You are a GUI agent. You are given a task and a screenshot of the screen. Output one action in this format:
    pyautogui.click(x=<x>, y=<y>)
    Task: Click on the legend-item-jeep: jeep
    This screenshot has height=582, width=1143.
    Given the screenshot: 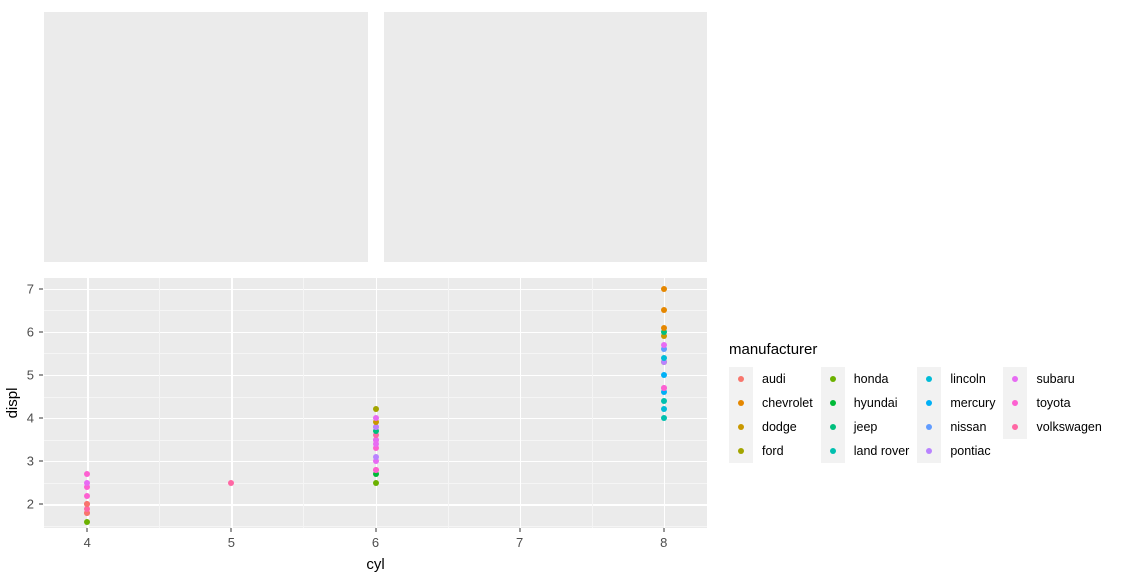 What is the action you would take?
    pyautogui.click(x=865, y=427)
    